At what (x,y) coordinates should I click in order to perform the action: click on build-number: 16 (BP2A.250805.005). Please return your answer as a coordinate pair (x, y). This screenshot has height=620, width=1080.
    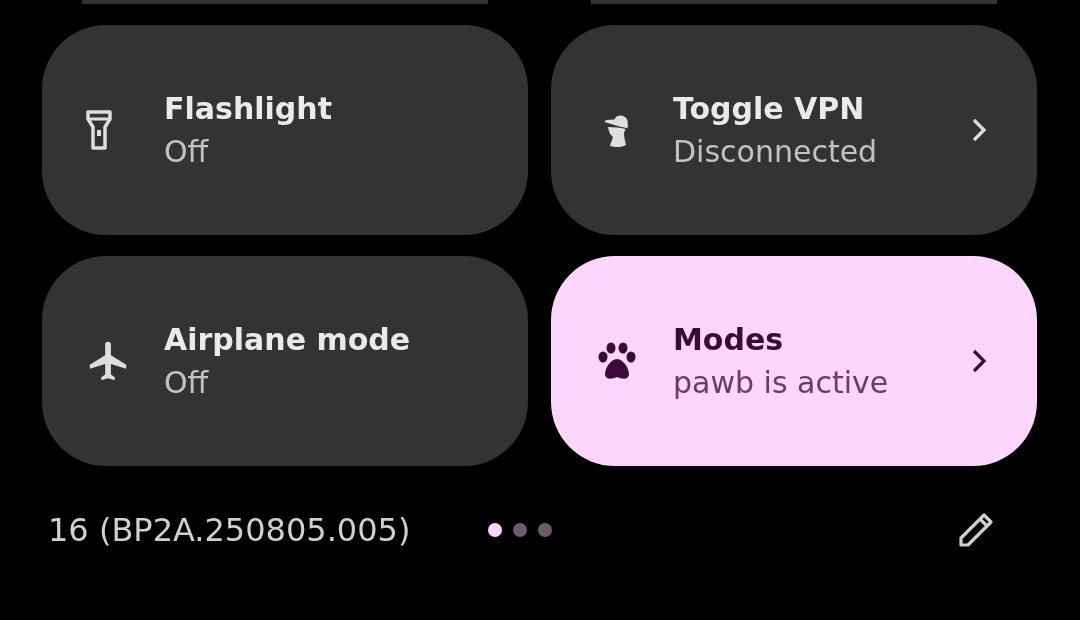
    Looking at the image, I should click on (229, 530).